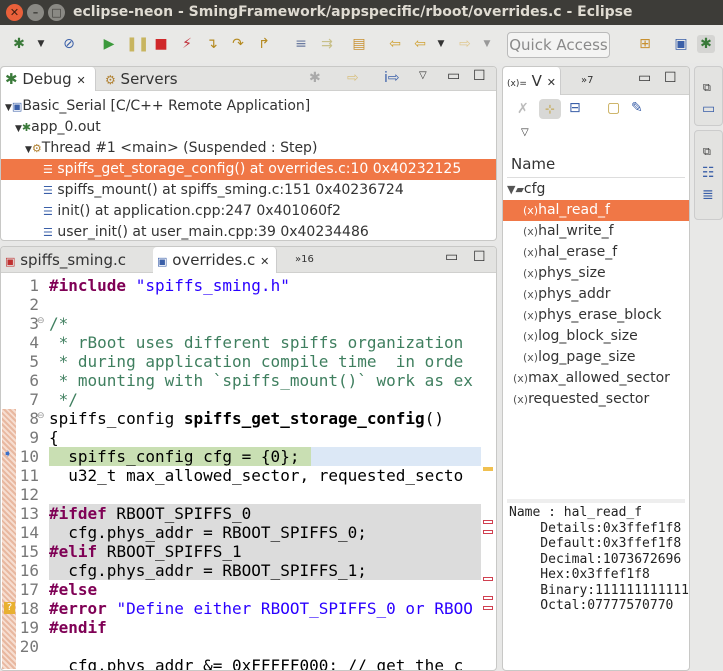 This screenshot has width=723, height=671. I want to click on resume-icon: ▶, so click(109, 44).